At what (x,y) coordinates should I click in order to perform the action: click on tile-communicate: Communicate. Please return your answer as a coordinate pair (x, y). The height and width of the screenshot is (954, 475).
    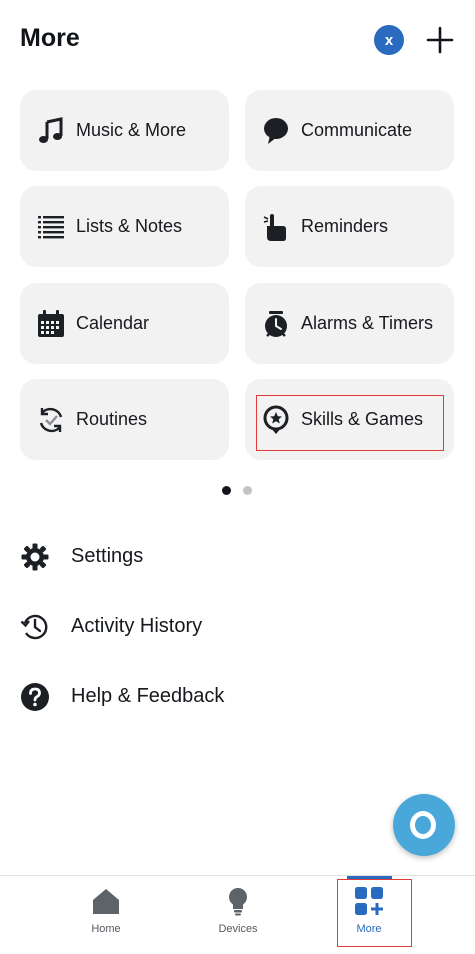
    Looking at the image, I should click on (349, 130).